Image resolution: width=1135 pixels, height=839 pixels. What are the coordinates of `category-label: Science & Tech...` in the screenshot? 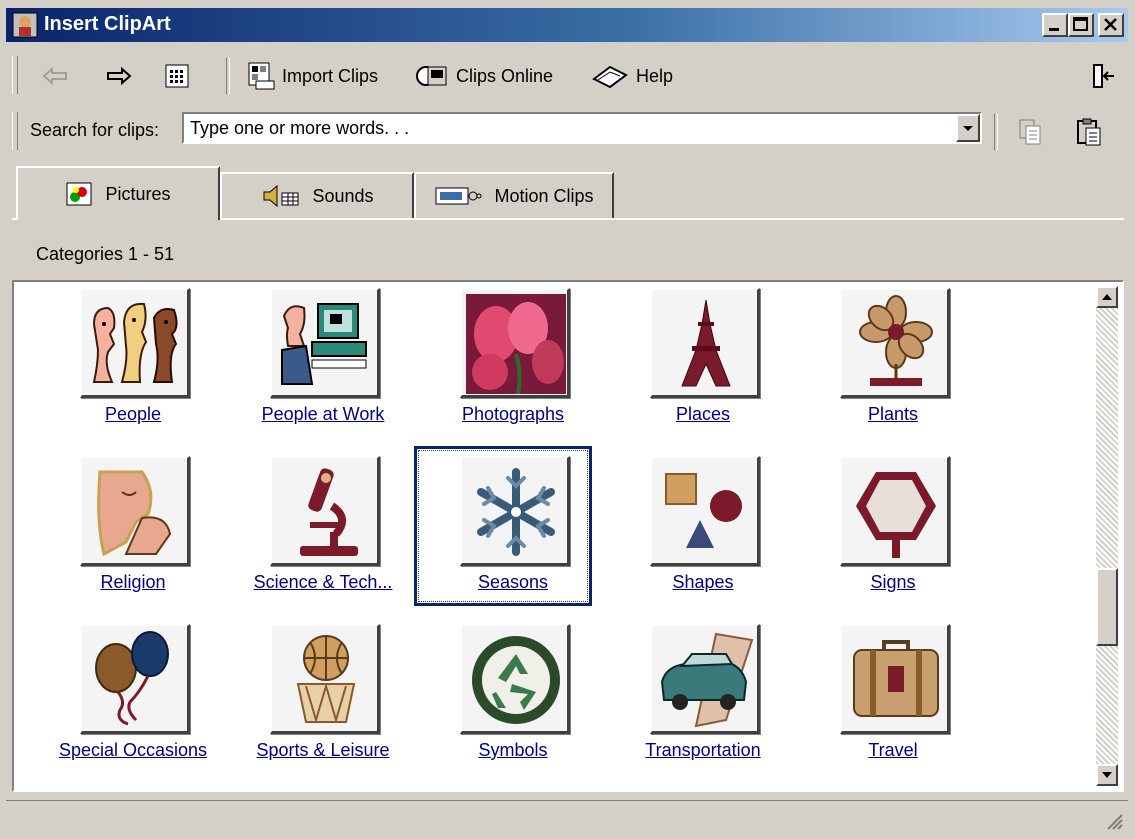 It's located at (323, 582).